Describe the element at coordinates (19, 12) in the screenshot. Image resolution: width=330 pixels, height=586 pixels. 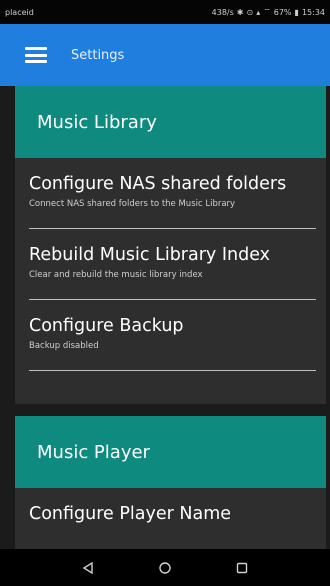
I see `carrier-label: placeid` at that location.